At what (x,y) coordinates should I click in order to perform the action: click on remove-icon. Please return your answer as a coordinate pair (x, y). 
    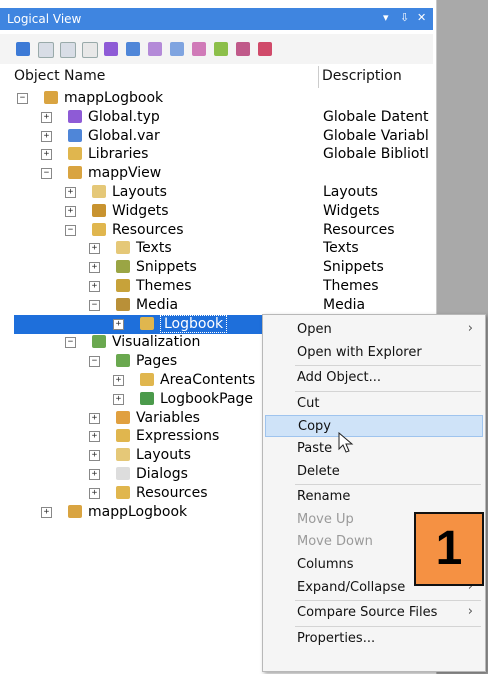
    Looking at the image, I should click on (265, 49).